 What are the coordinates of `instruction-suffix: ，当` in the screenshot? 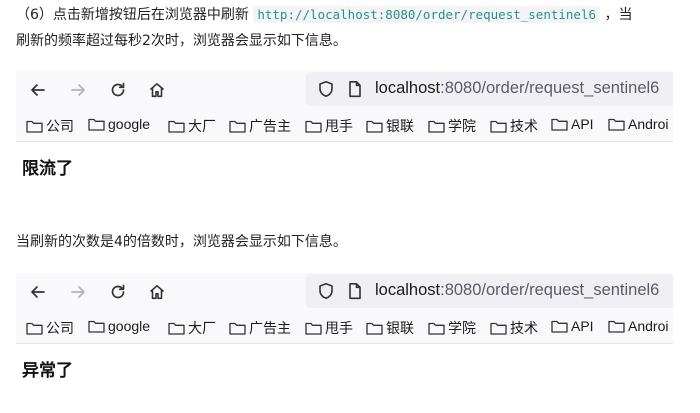 It's located at (618, 15).